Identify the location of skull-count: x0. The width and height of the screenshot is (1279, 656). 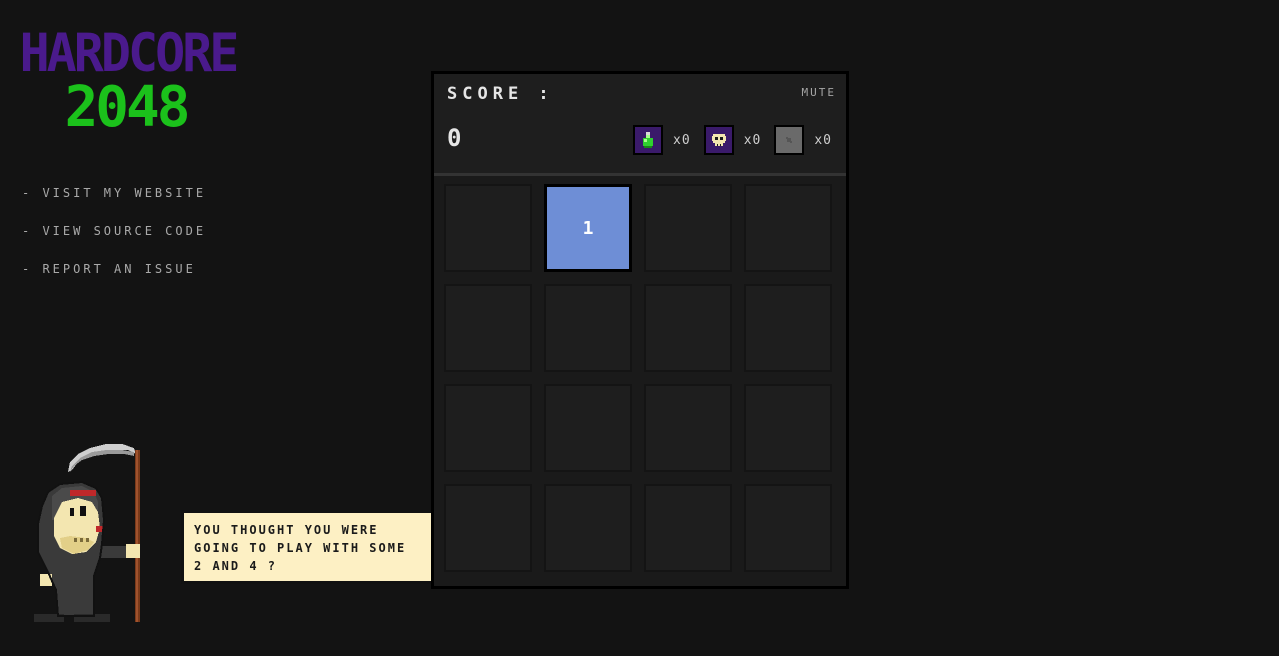
(752, 140).